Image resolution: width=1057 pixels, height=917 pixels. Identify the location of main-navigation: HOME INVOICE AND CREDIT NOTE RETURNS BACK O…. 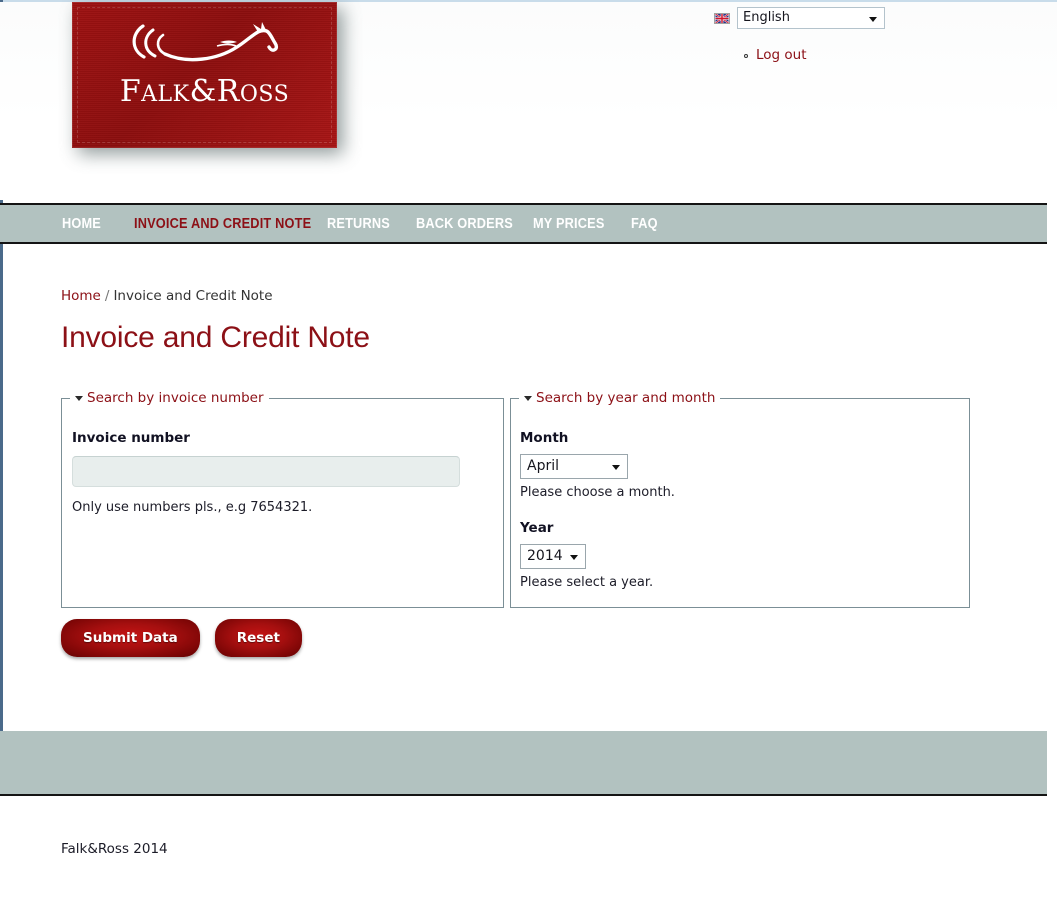
(523, 223).